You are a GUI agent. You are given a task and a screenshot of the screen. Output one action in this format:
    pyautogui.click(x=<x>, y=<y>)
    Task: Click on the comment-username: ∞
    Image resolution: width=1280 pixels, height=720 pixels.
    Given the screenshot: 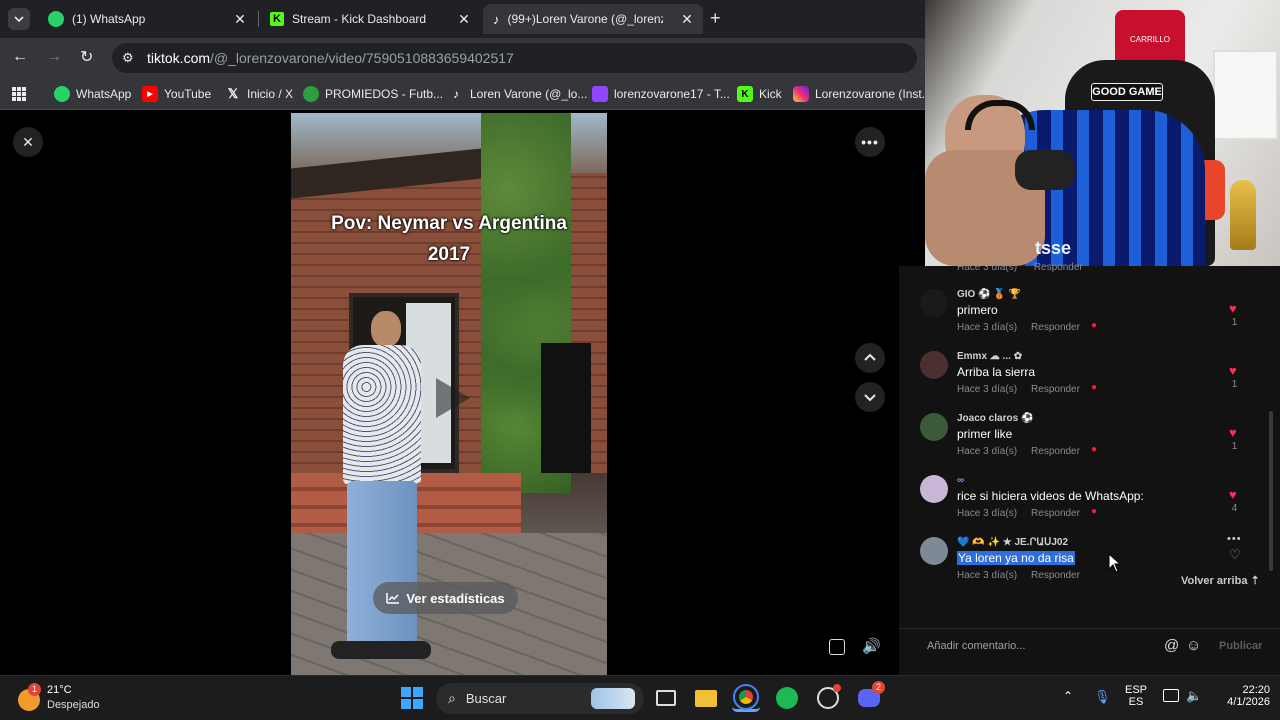 What is the action you would take?
    pyautogui.click(x=960, y=480)
    